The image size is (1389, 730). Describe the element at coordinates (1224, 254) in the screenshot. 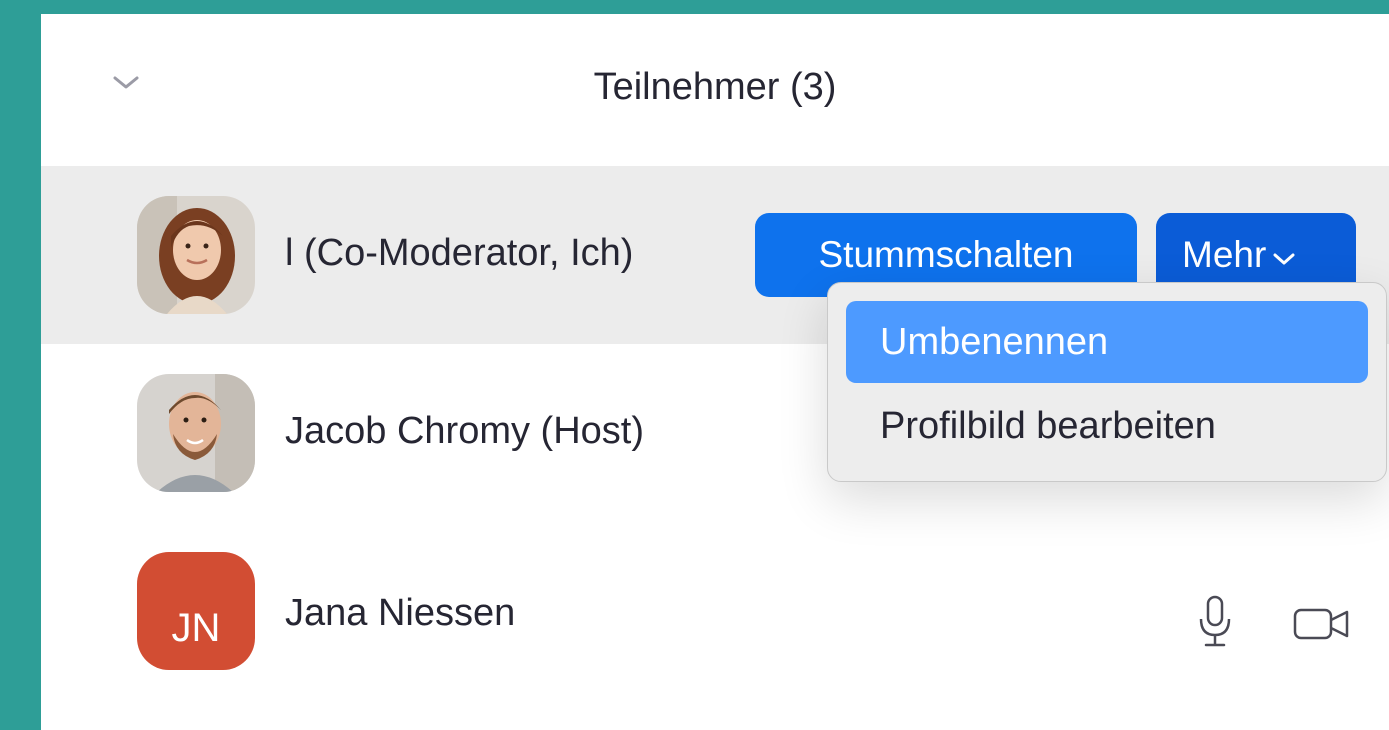

I see `more-button-label: Mehr` at that location.